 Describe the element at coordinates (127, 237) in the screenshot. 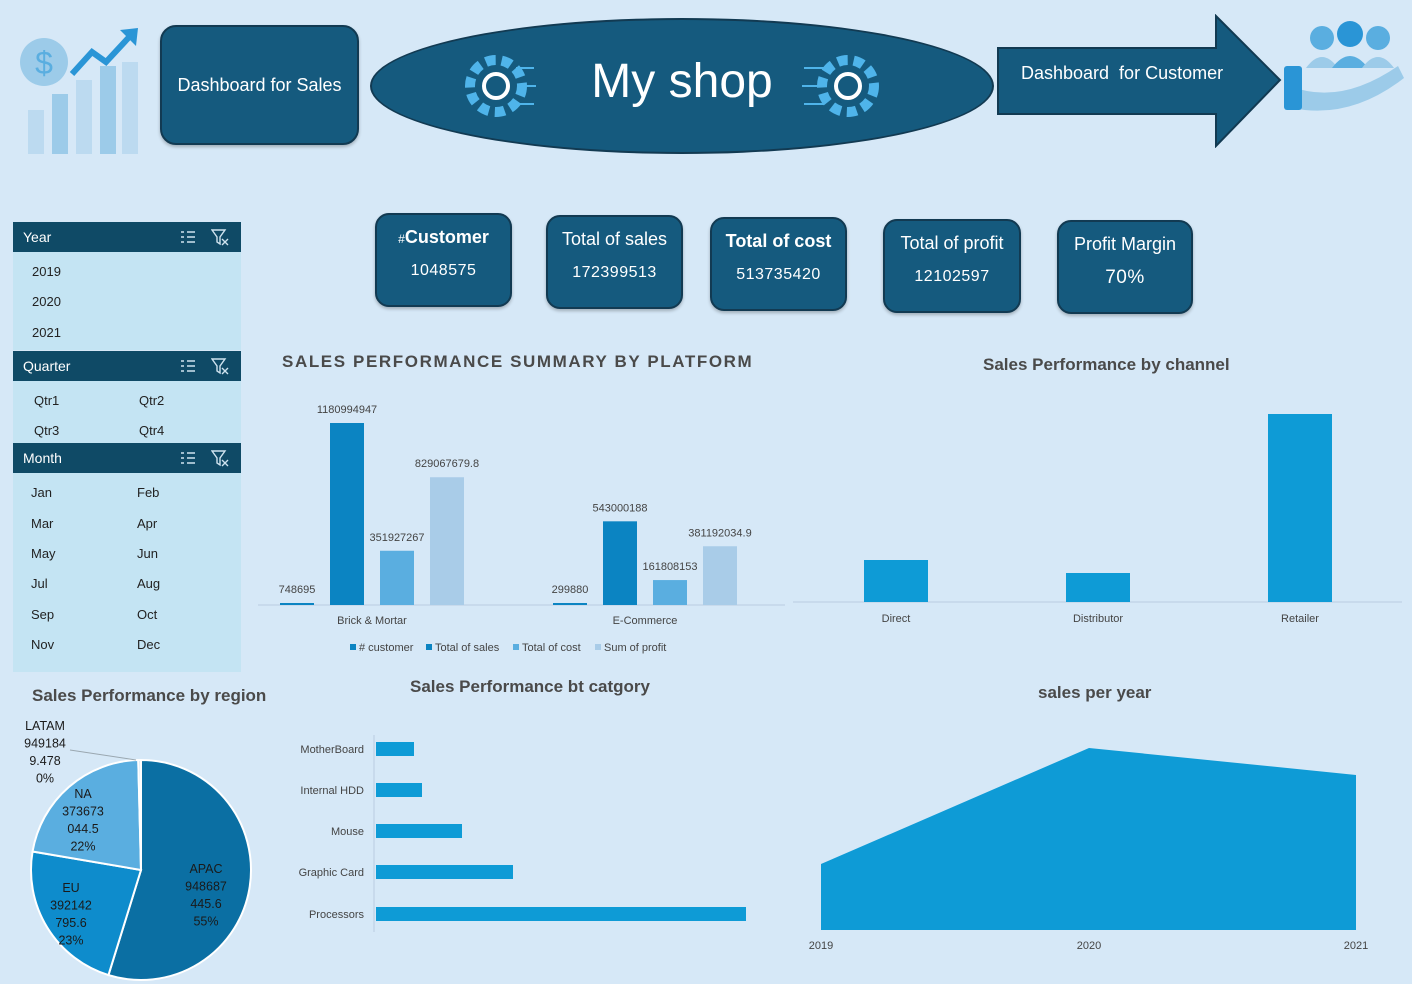

I see `year-slicer-header: Year` at that location.